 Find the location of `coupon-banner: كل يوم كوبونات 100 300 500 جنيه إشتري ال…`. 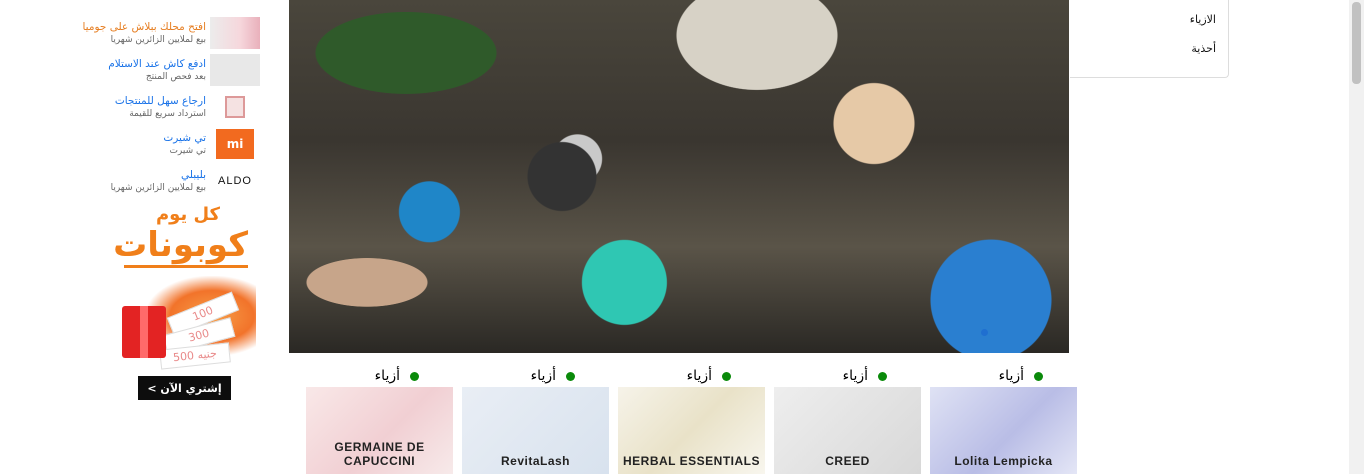

coupon-banner: كل يوم كوبونات 100 300 500 جنيه إشتري ال… is located at coordinates (183, 304).